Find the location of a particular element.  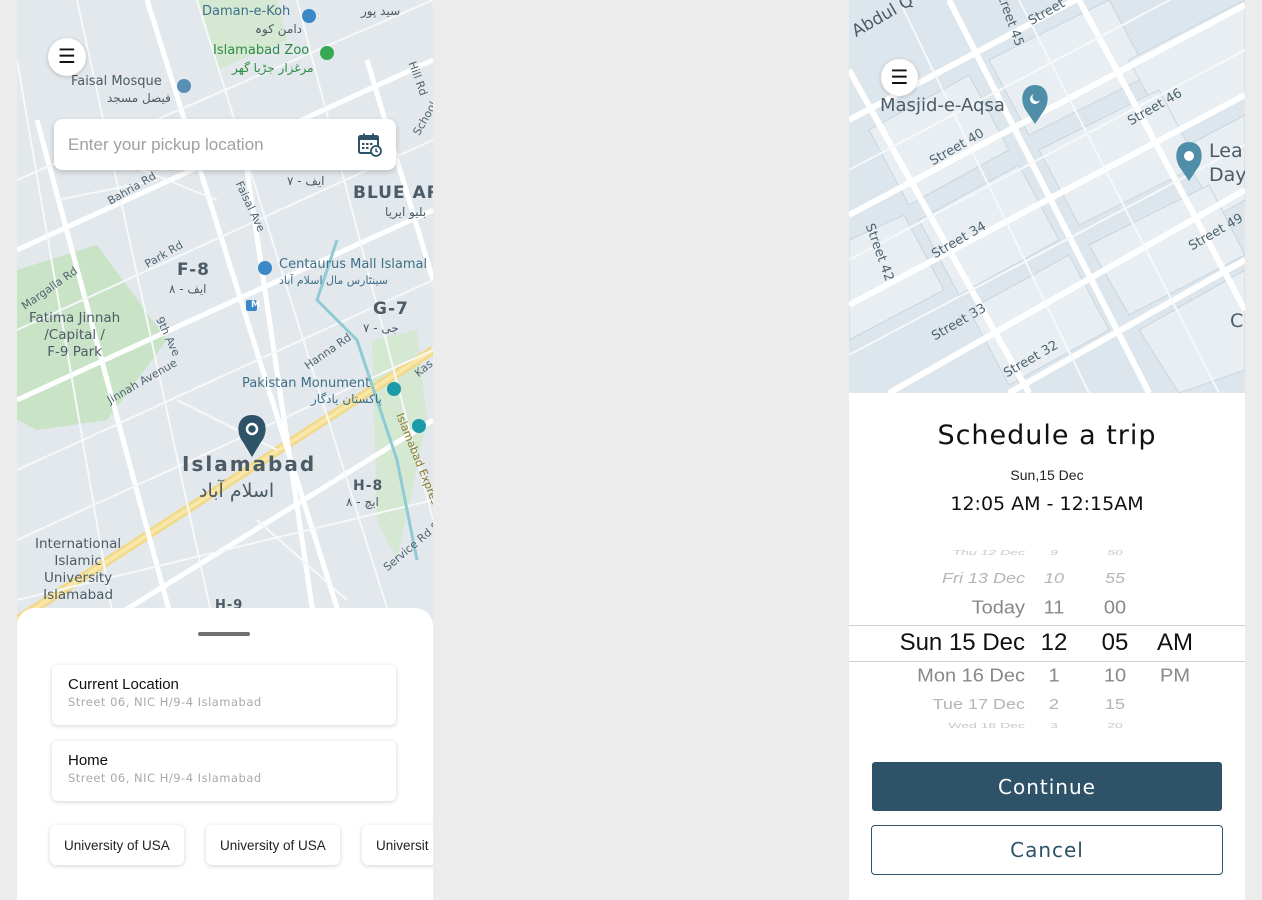

picker-hour: 9 is located at coordinates (1054, 552).